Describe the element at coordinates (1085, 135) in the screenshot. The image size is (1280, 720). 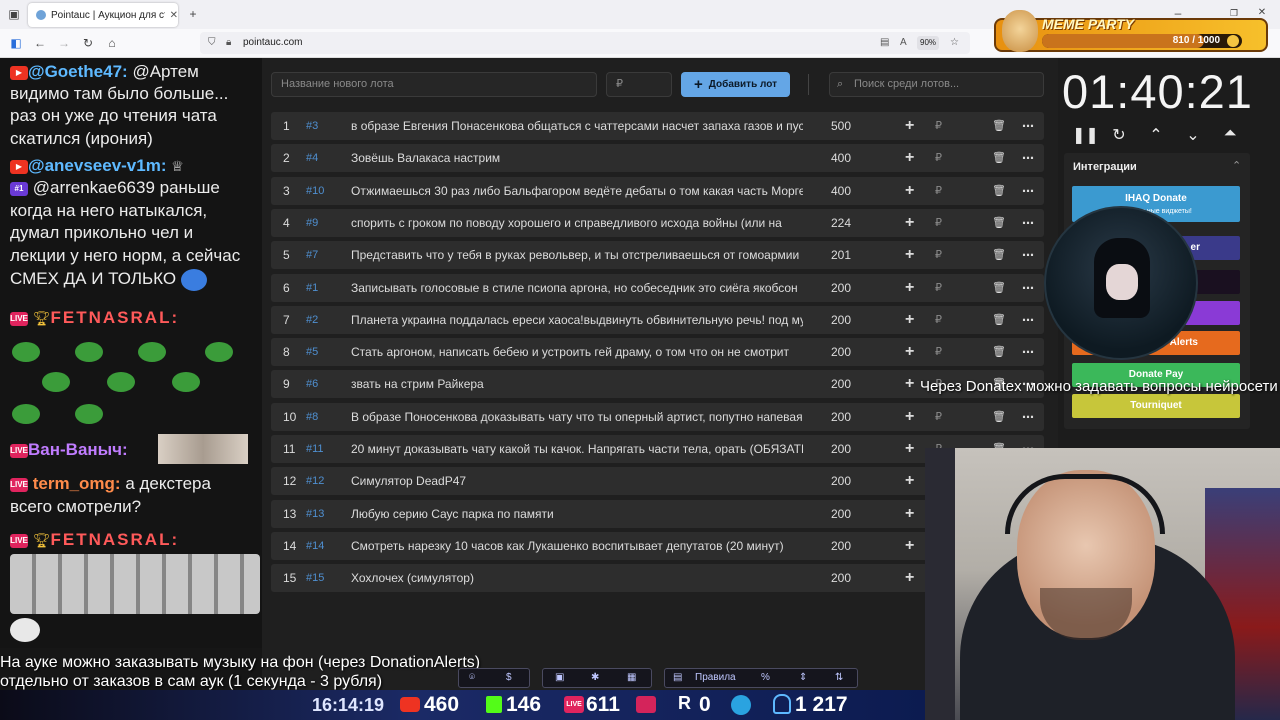
I see `pause-icon: ❚❚` at that location.